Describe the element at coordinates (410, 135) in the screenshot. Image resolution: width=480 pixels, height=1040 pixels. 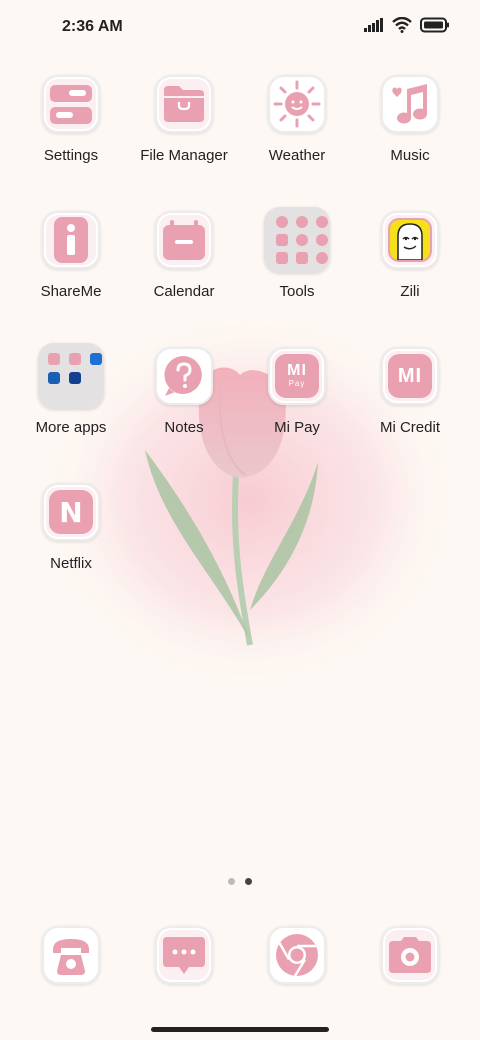
I see `app-music: Music` at that location.